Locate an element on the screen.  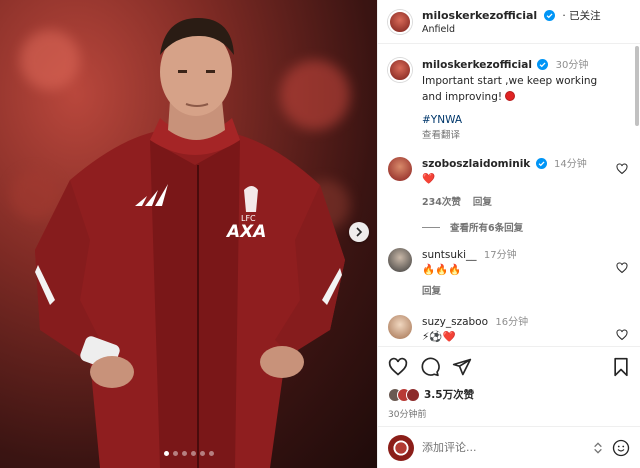
add-comment-bar is located at coordinates (509, 447).